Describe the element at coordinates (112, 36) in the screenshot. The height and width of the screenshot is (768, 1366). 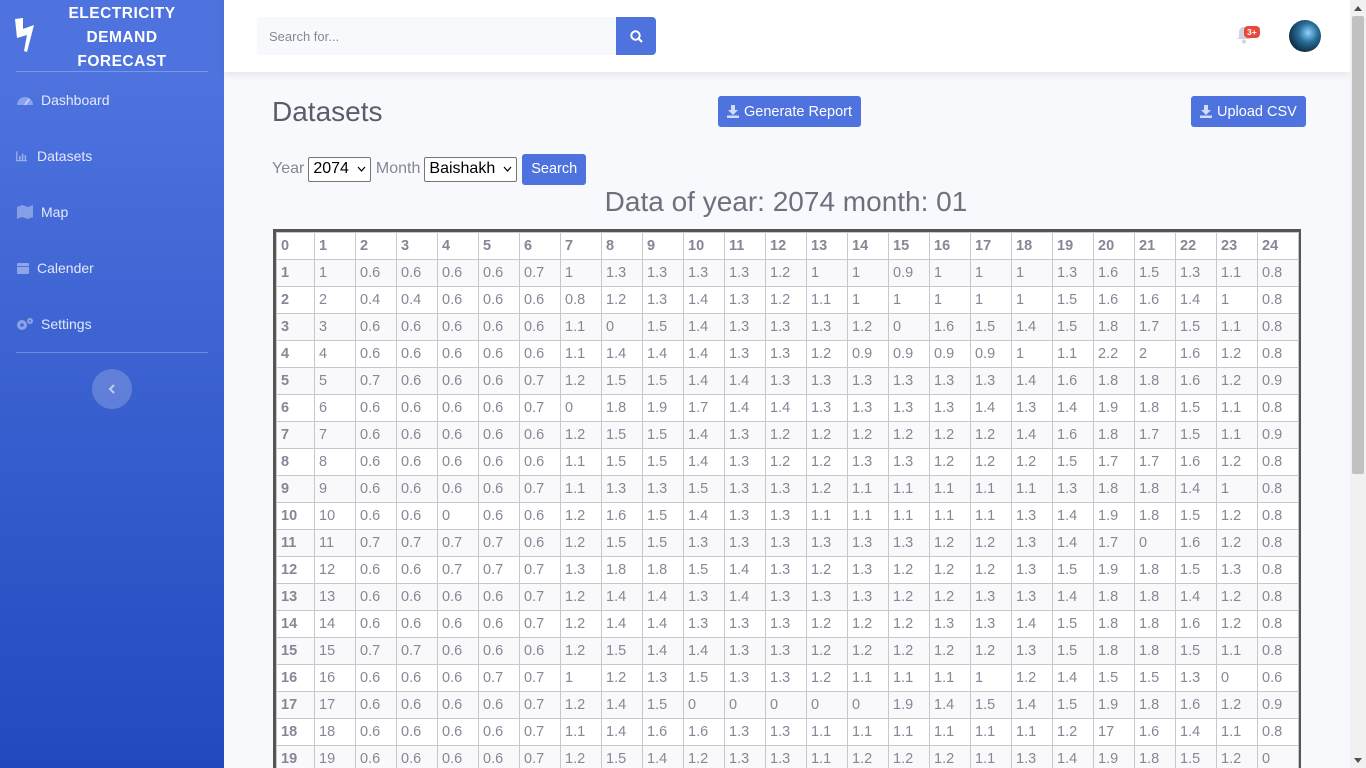
I see `sidebar-brand: ELECTRICITY DEMAND FORECAST` at that location.